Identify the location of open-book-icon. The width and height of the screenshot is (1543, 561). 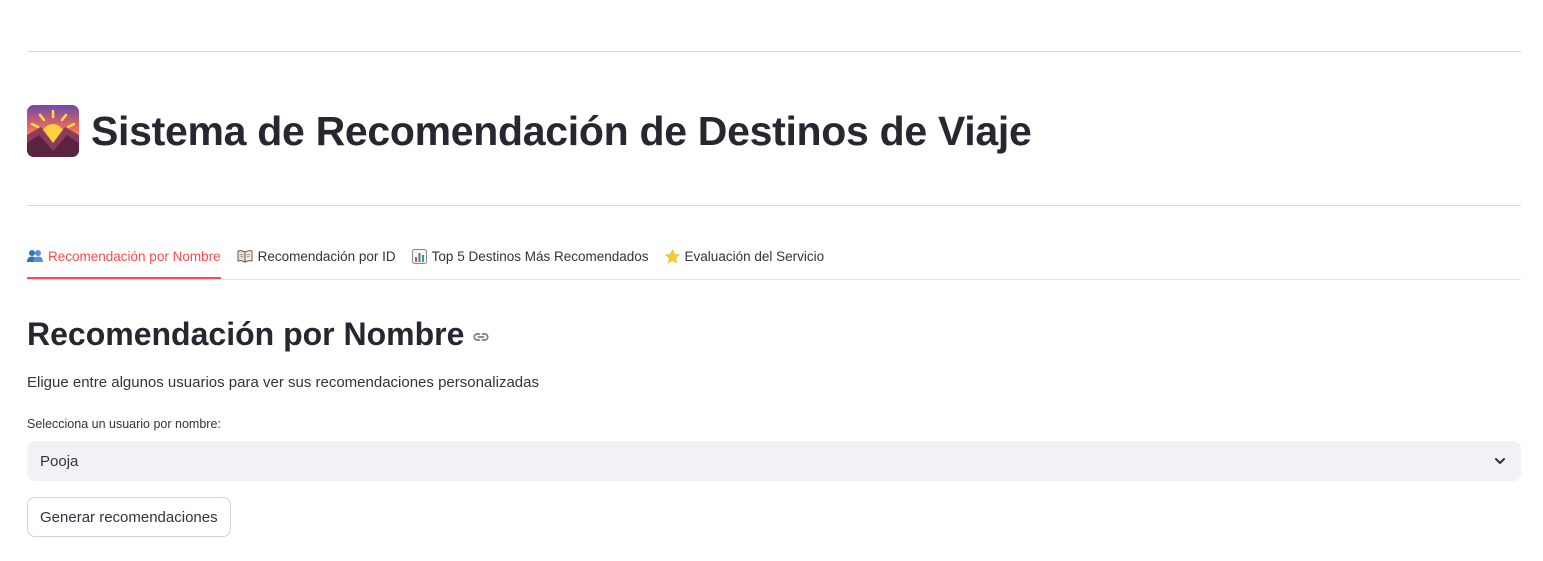
(245, 256).